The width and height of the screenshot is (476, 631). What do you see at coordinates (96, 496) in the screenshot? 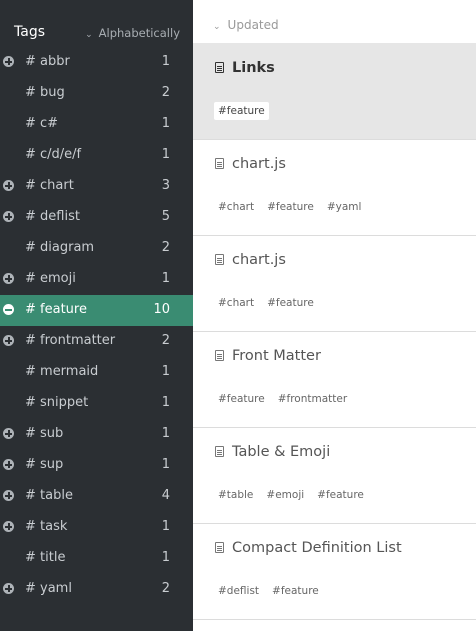
I see `sidebar-tag-item: # table 4` at bounding box center [96, 496].